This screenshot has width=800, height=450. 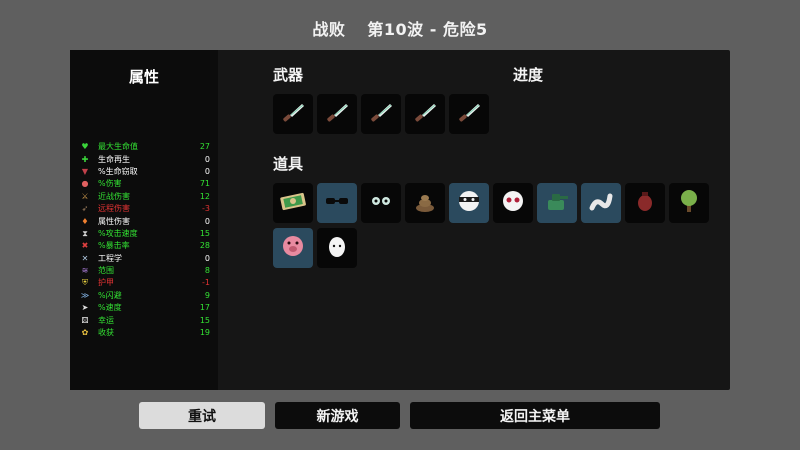 I want to click on ranged-icon: ➶, so click(x=85, y=209).